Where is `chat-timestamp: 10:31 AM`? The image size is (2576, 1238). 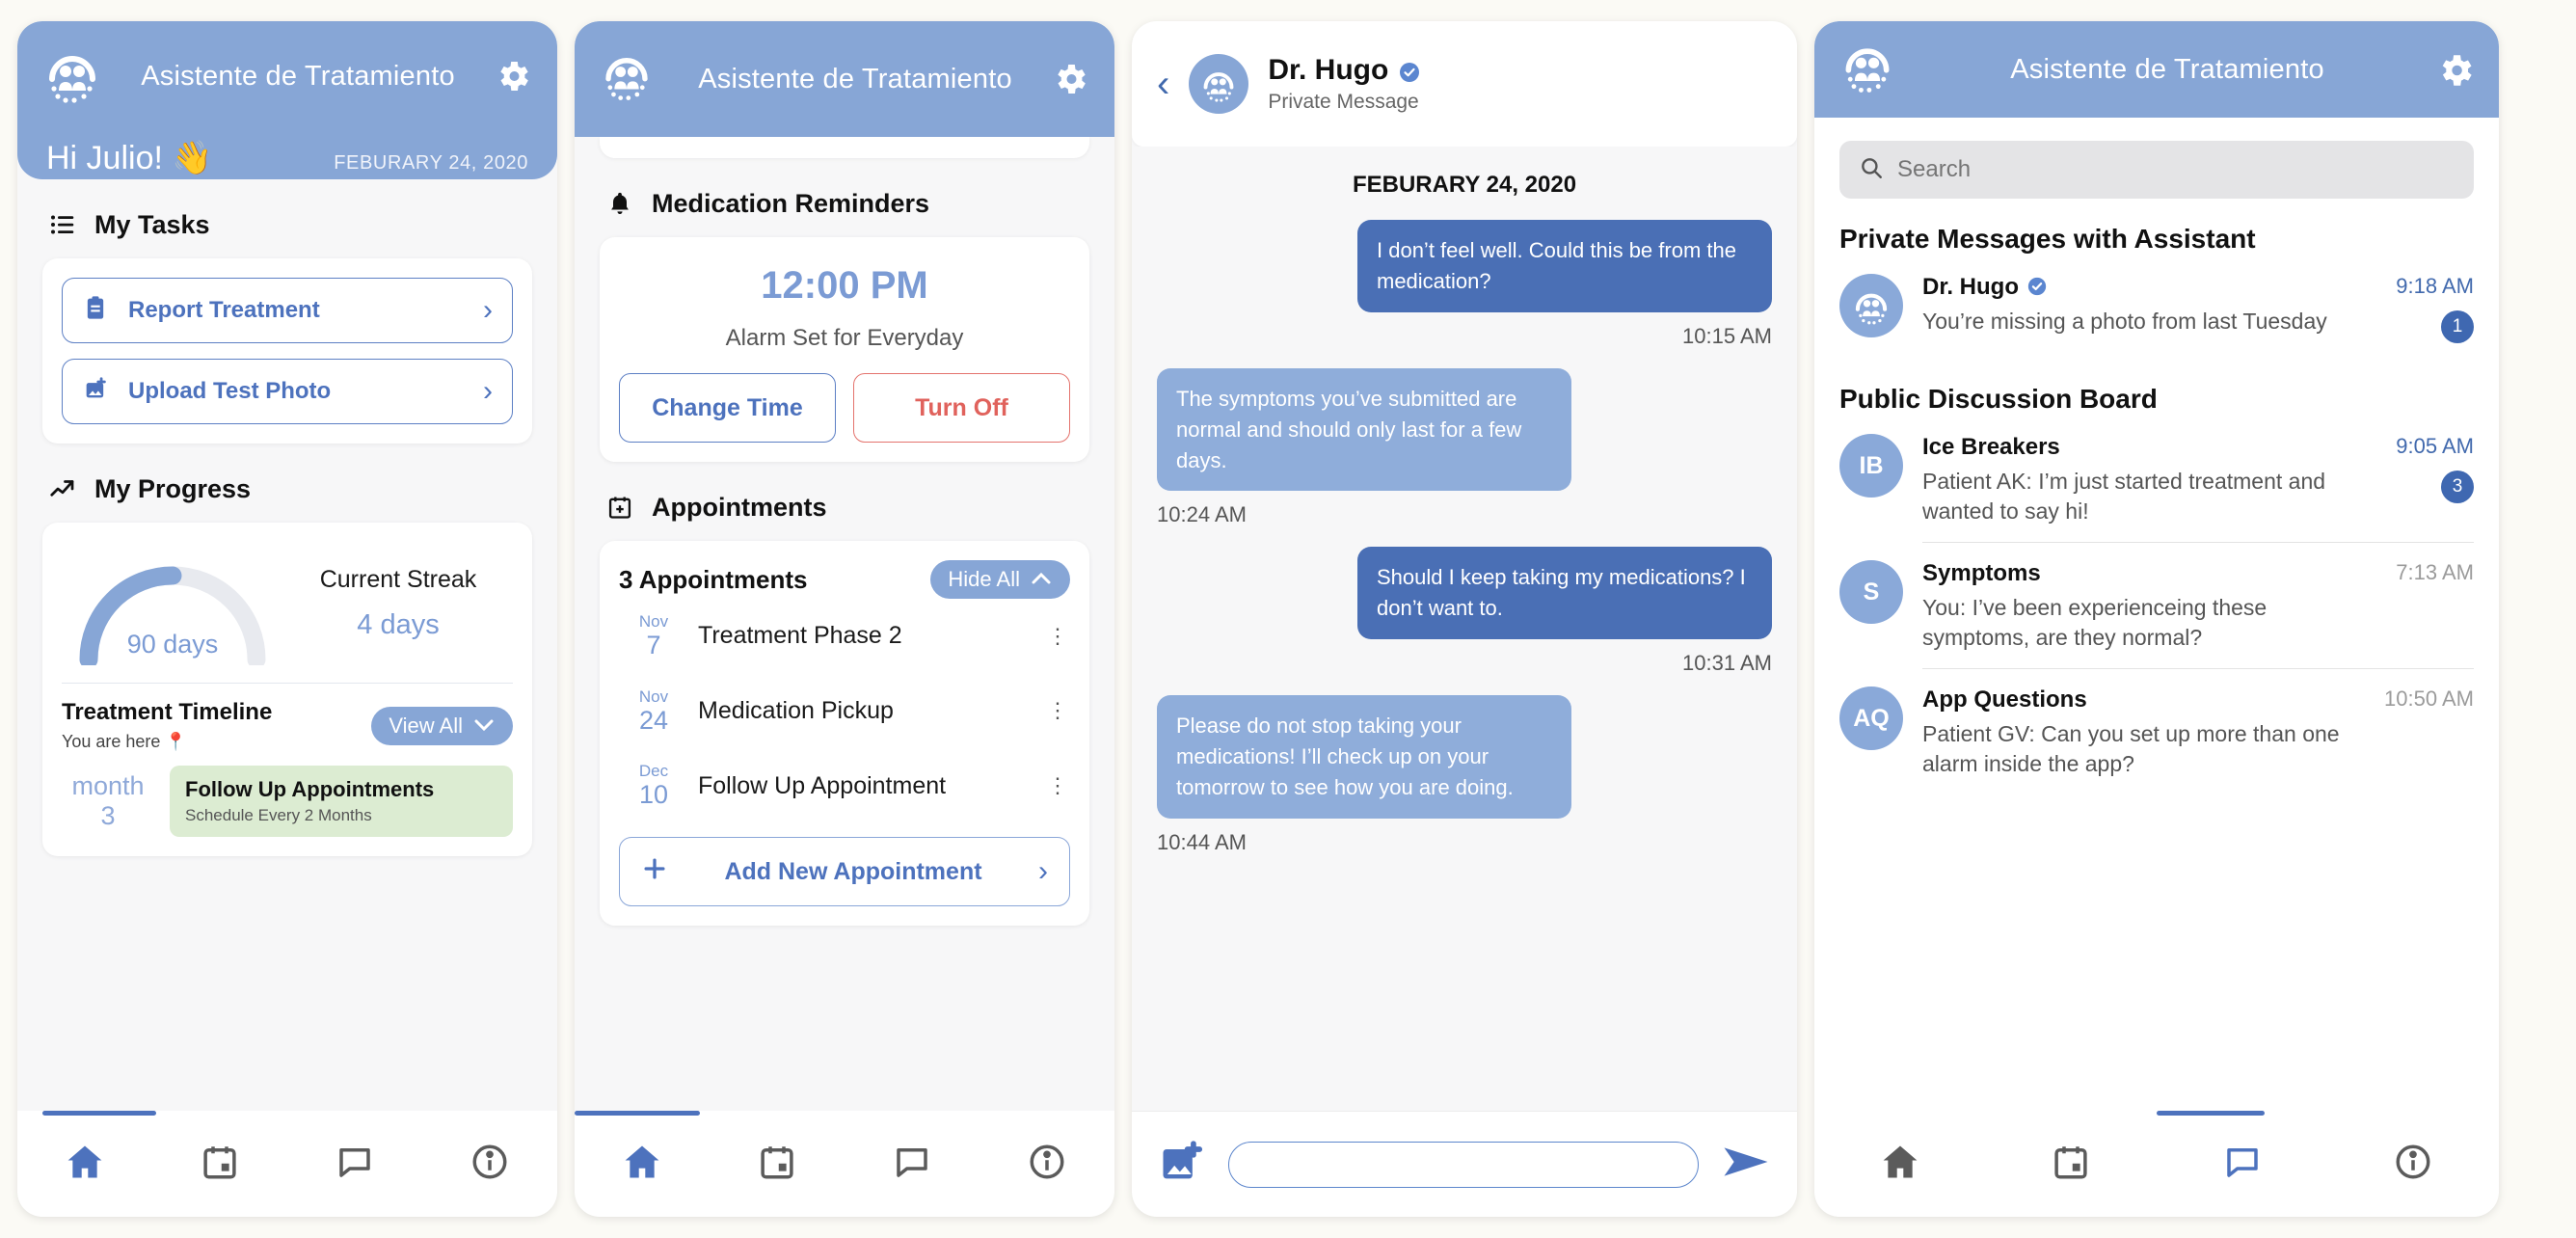 chat-timestamp: 10:31 AM is located at coordinates (1727, 663).